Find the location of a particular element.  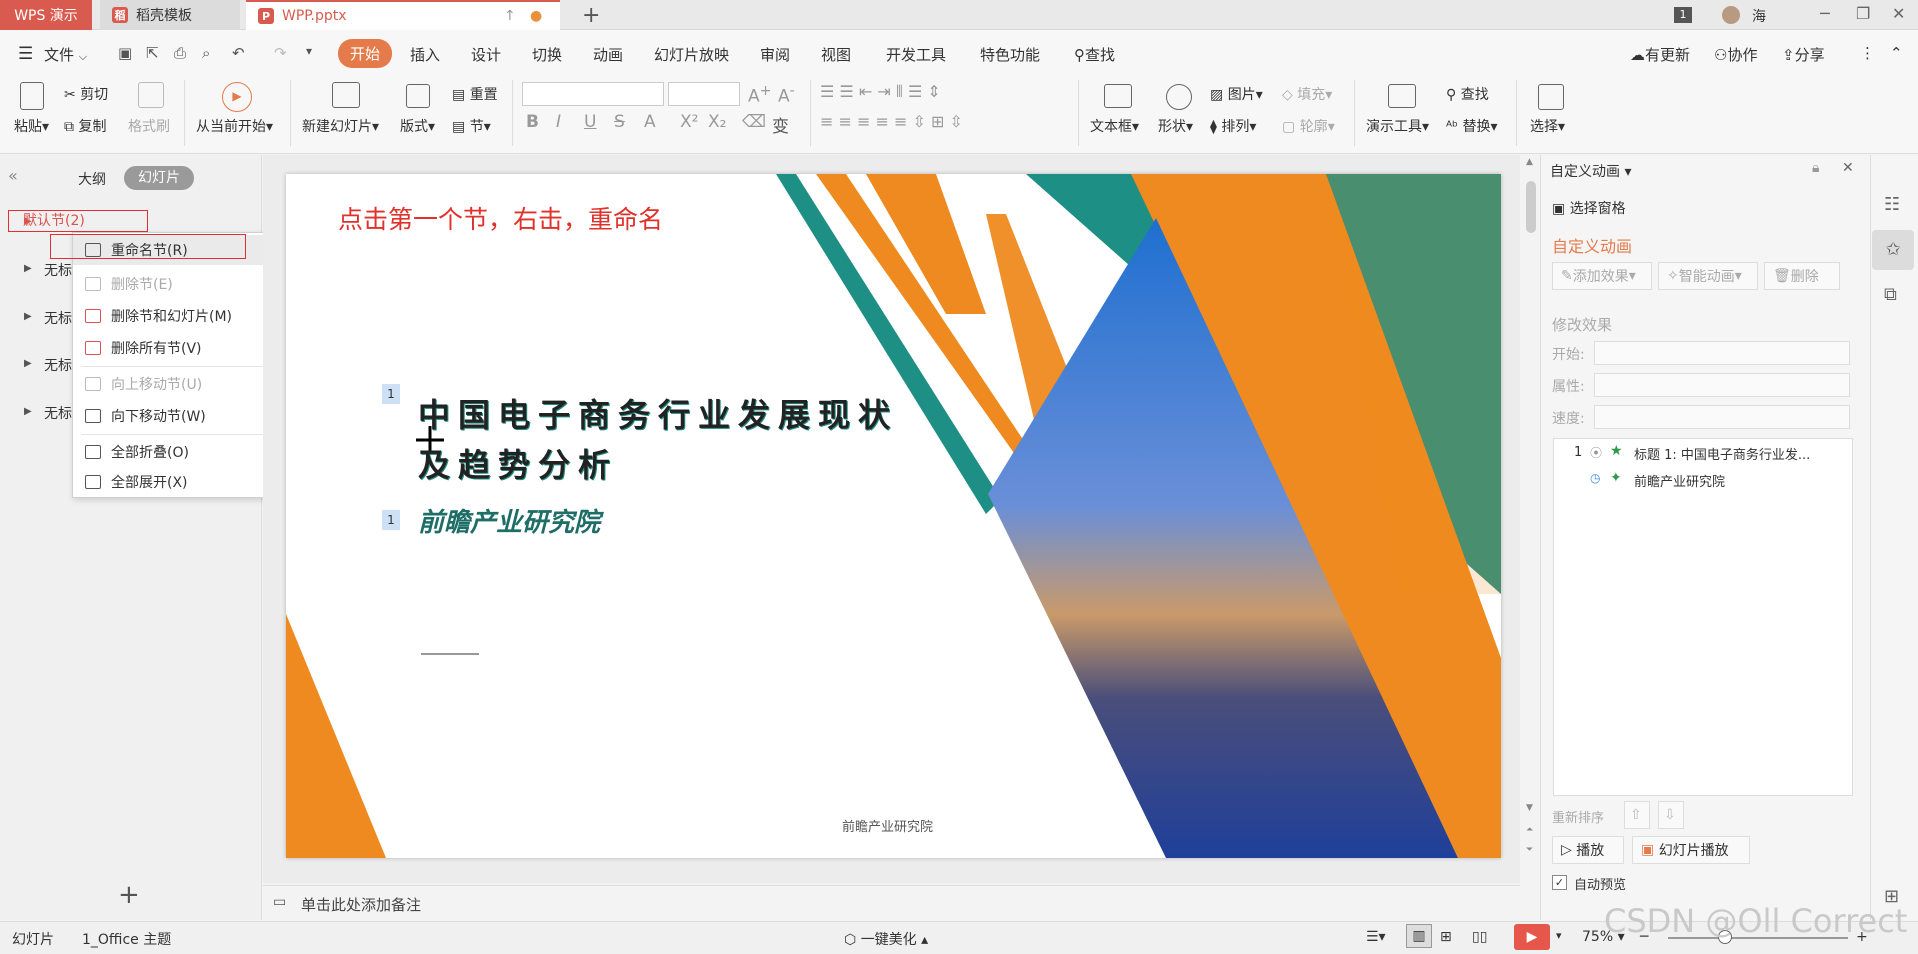

move-up-button: ⇧ is located at coordinates (1637, 815).